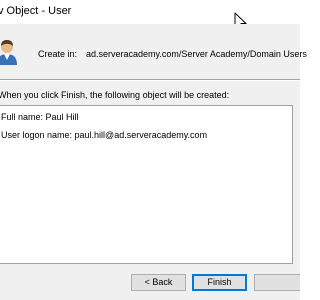 This screenshot has height=300, width=320. What do you see at coordinates (58, 54) in the screenshot?
I see `create-in-label: Create in:` at bounding box center [58, 54].